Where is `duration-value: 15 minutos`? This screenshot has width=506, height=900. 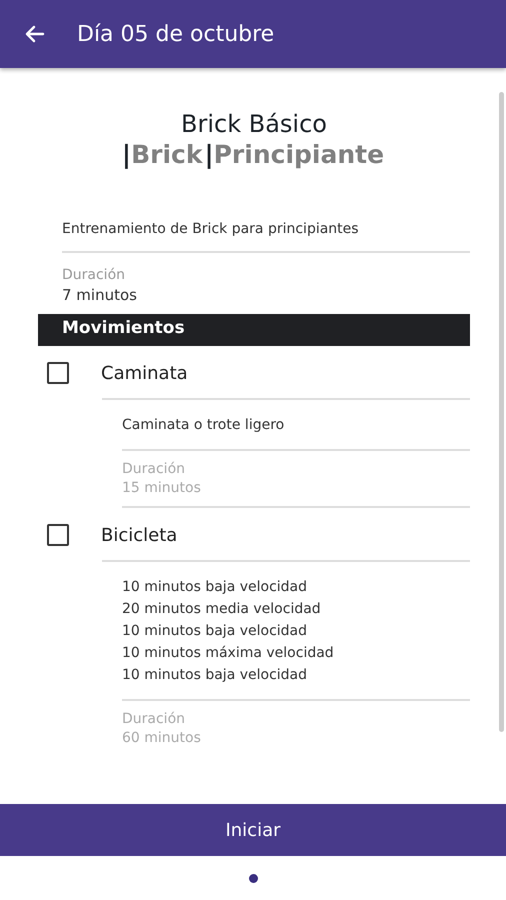 duration-value: 15 minutos is located at coordinates (296, 494).